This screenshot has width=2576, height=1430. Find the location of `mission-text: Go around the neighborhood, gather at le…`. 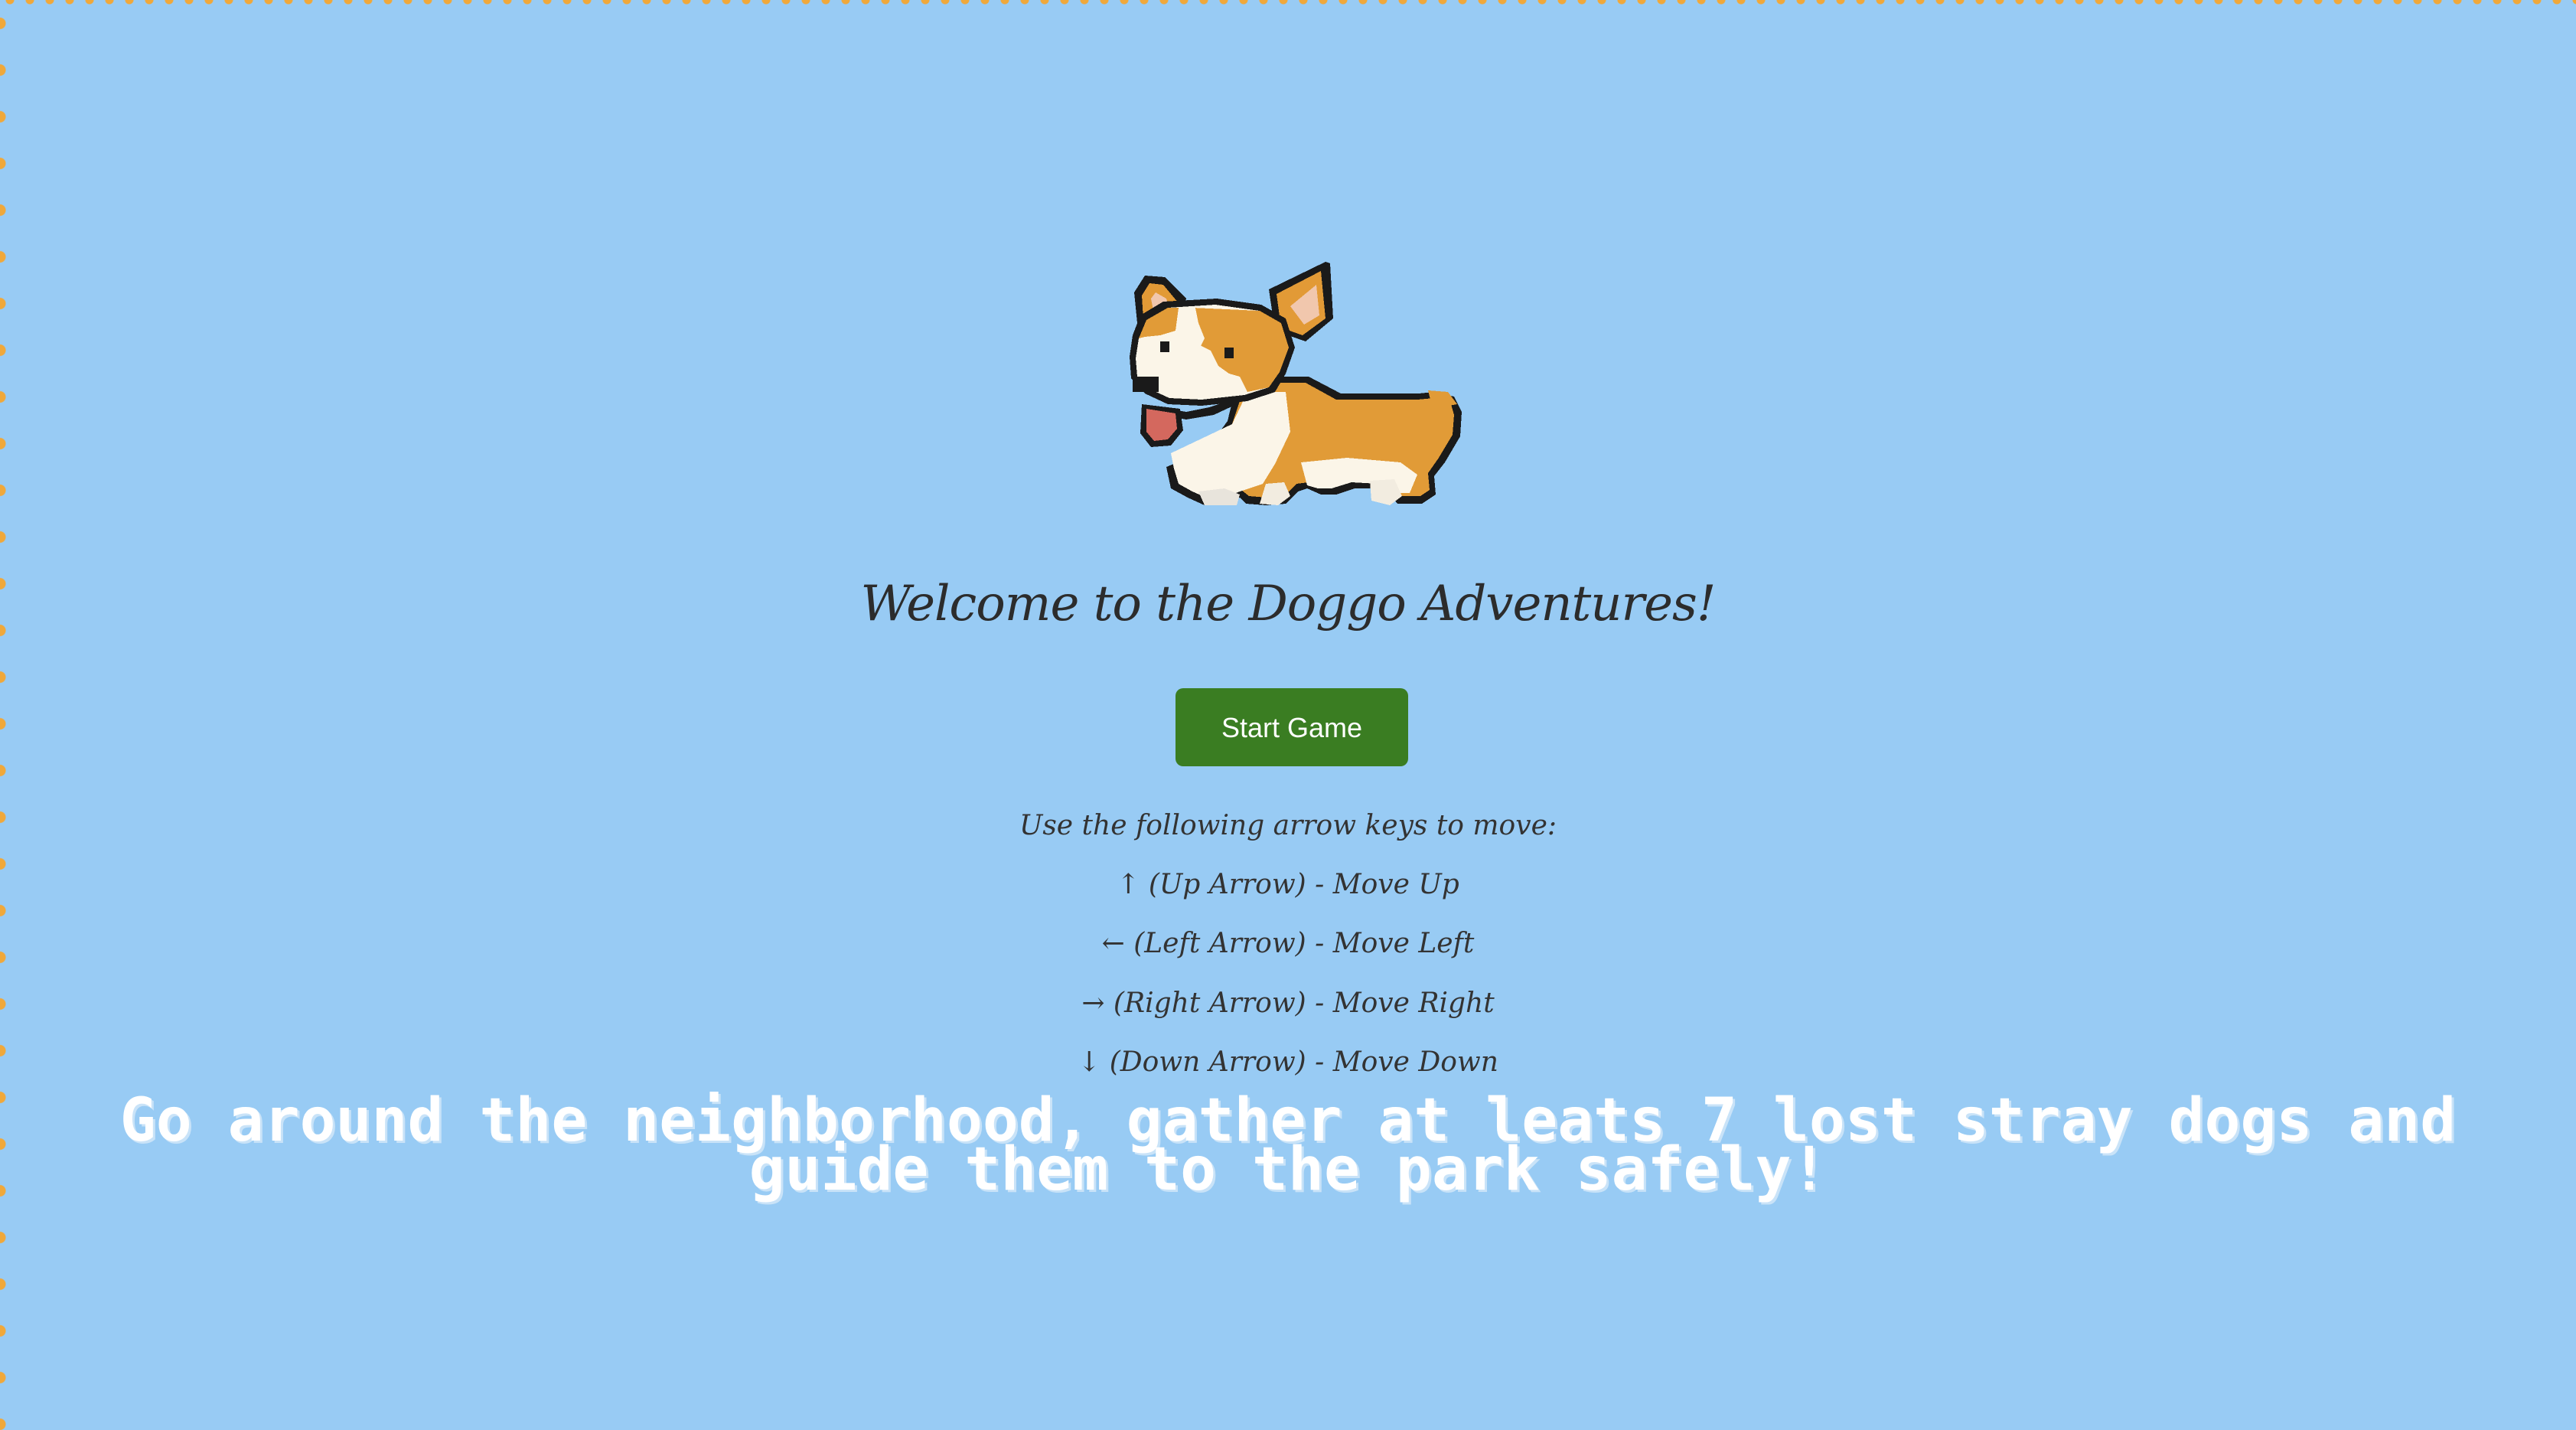

mission-text: Go around the neighborhood, gather at le… is located at coordinates (1288, 1145).